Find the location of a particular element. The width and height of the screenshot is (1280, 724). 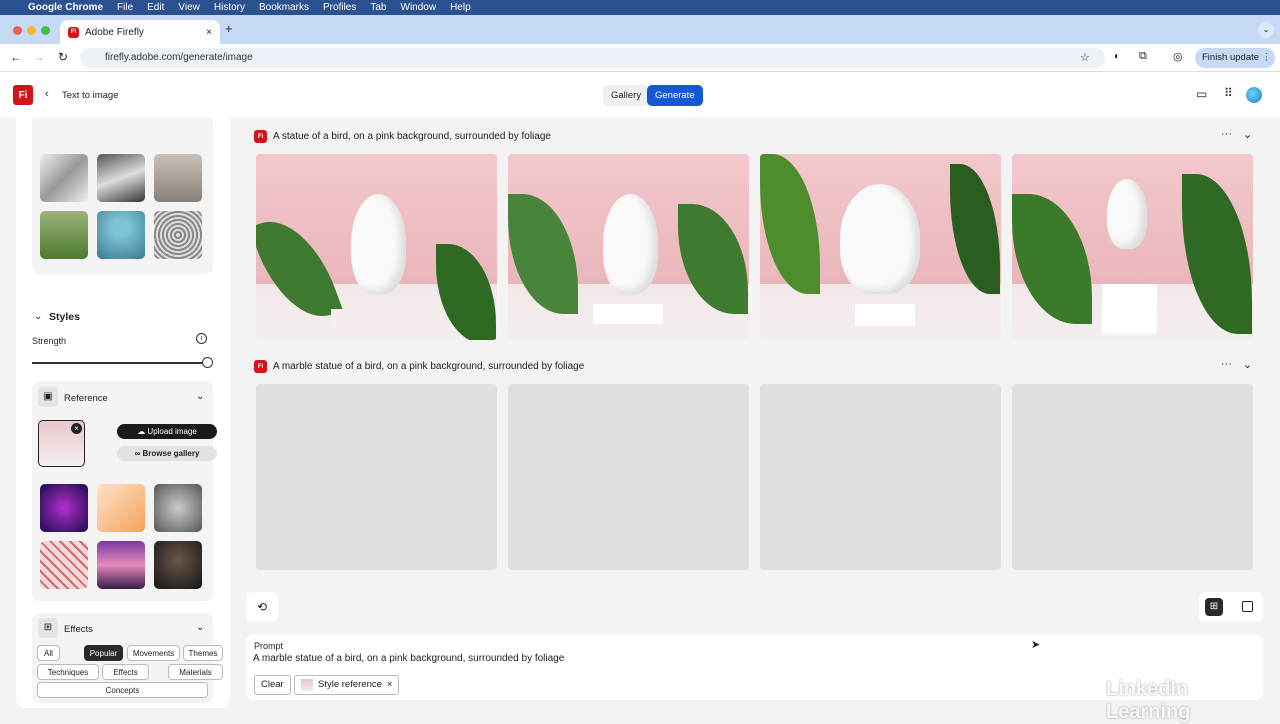

style-thumb-sketch is located at coordinates (64, 178).